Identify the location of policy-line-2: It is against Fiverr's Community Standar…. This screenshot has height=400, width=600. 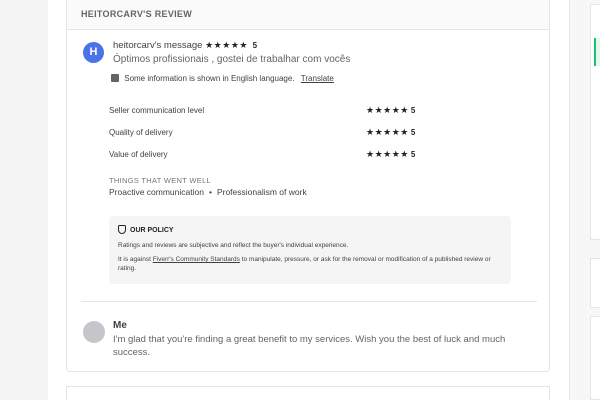
(310, 264).